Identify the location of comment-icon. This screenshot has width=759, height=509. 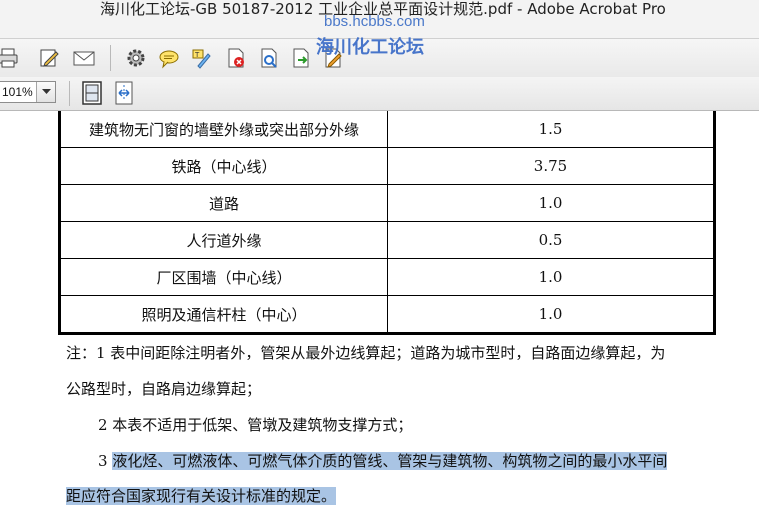
(169, 58).